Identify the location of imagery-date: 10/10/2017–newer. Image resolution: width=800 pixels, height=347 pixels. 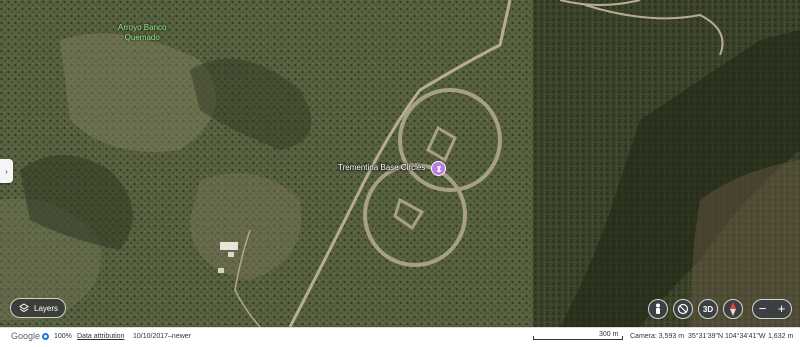
(162, 336).